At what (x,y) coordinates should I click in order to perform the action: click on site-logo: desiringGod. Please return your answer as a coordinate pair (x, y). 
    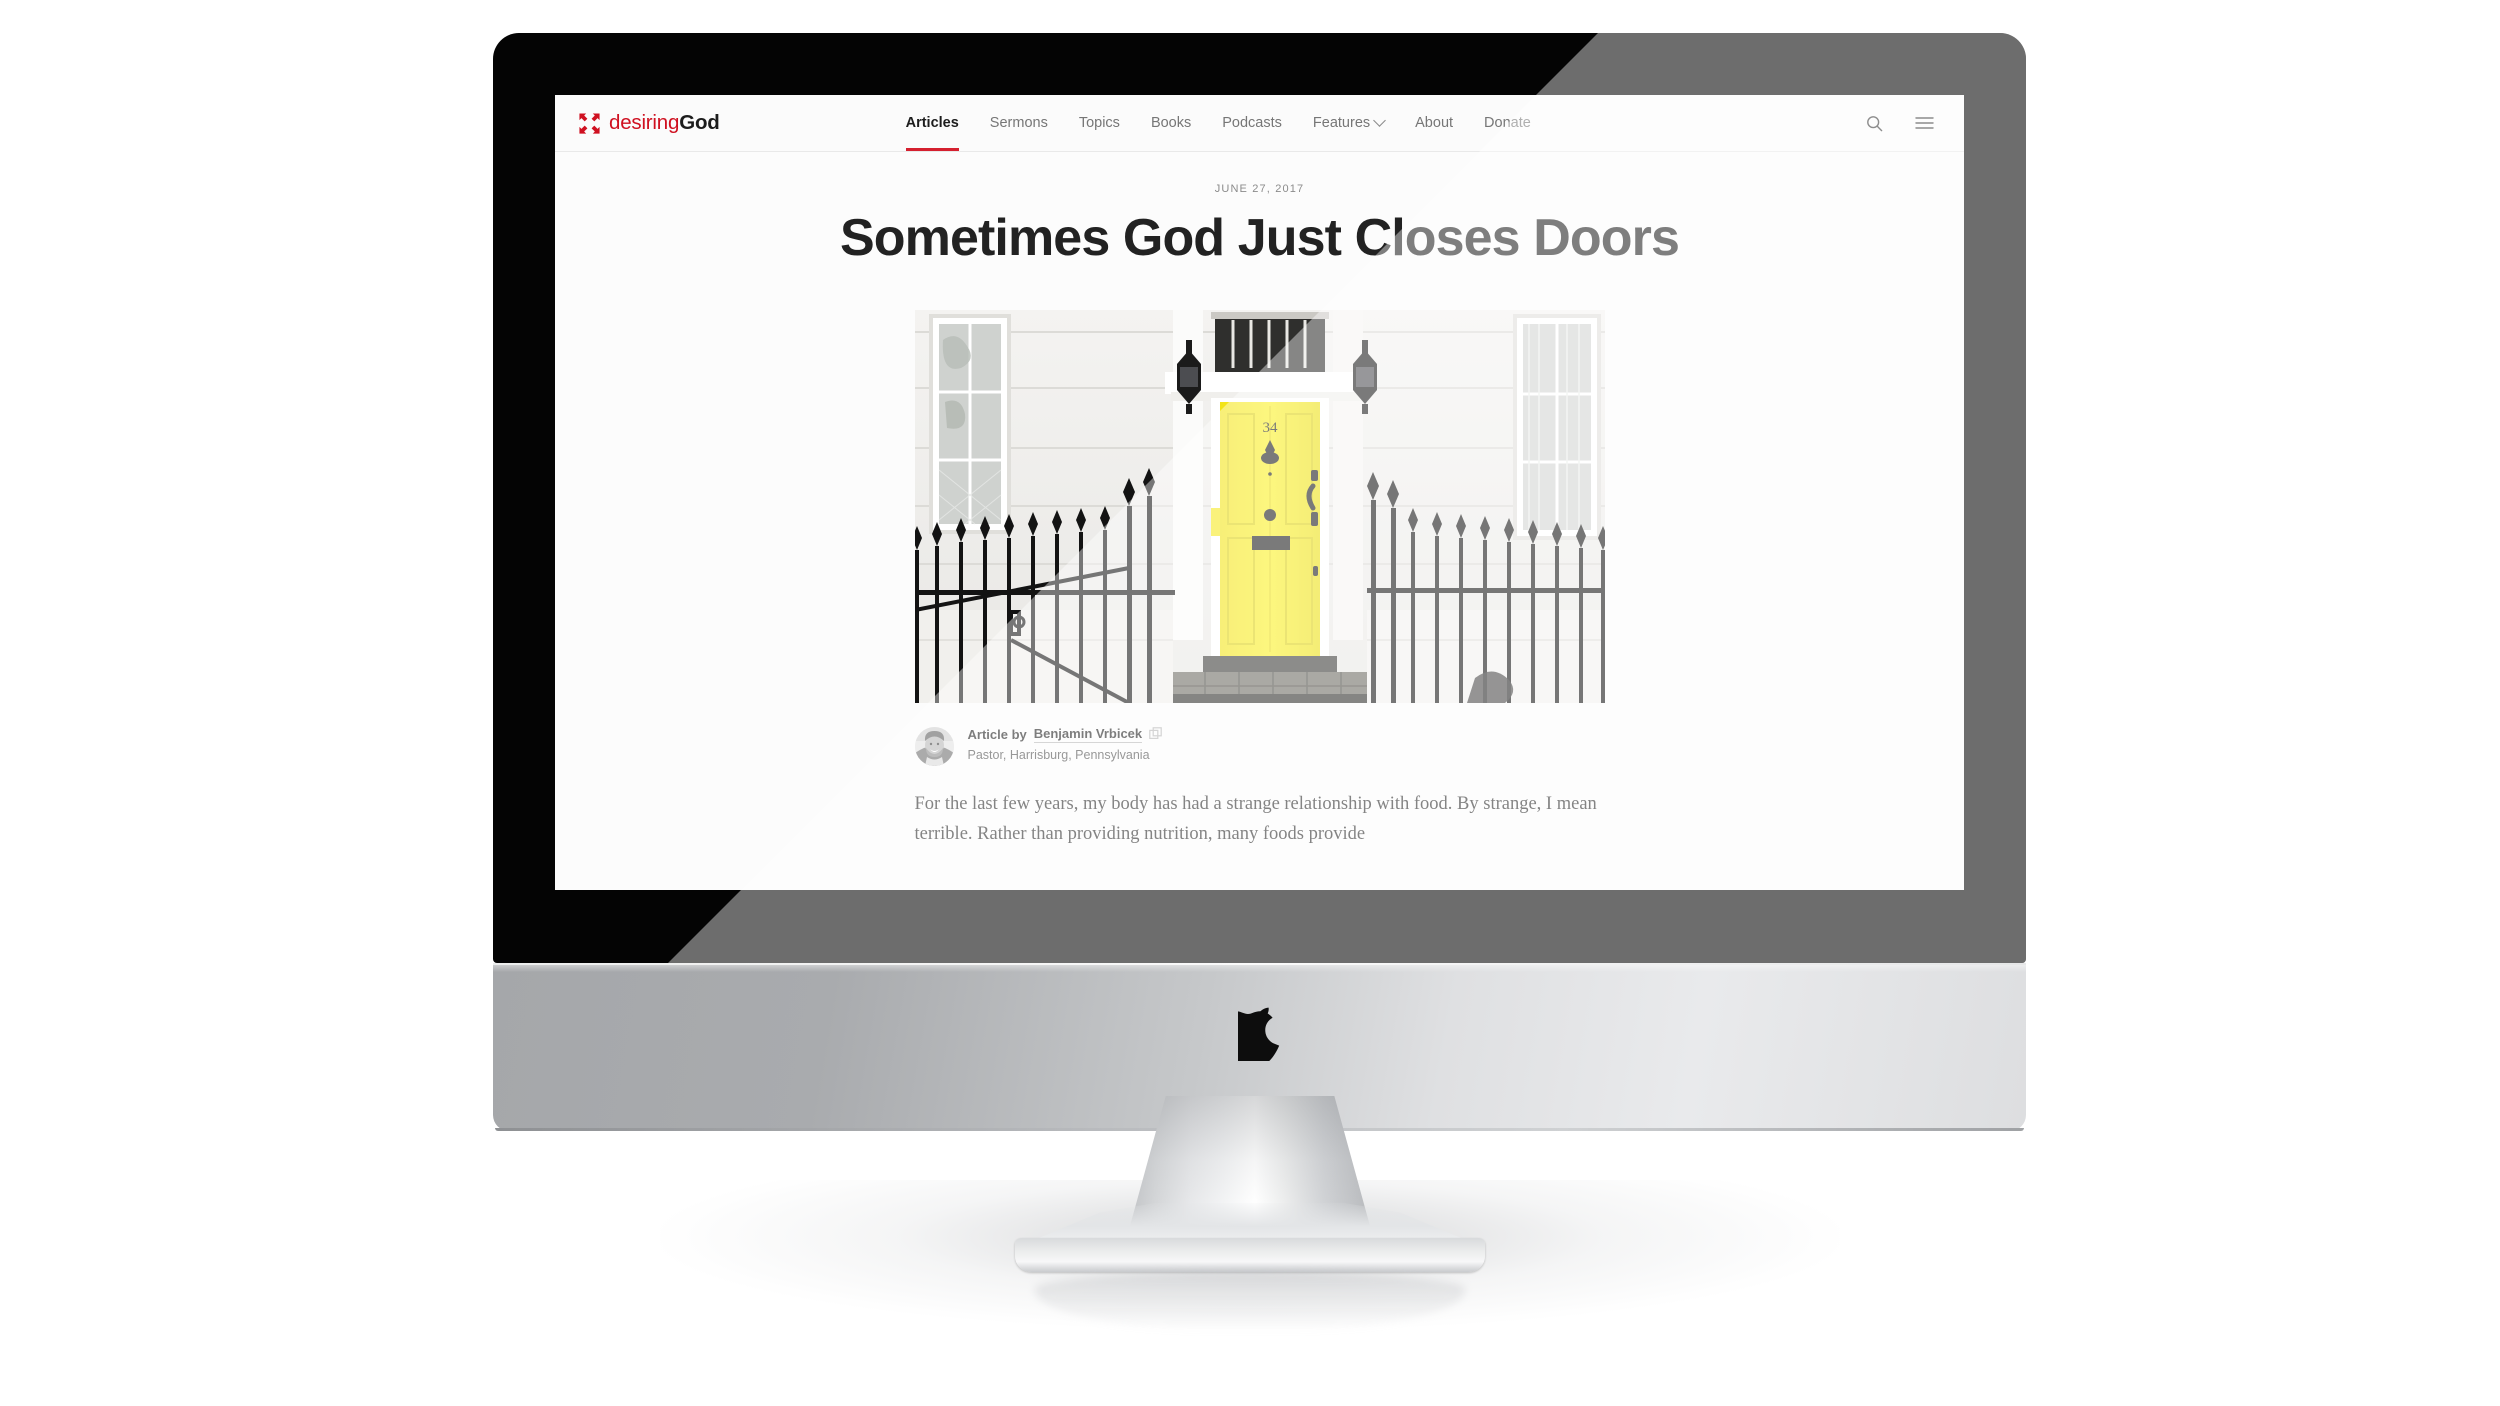
    Looking at the image, I should click on (649, 123).